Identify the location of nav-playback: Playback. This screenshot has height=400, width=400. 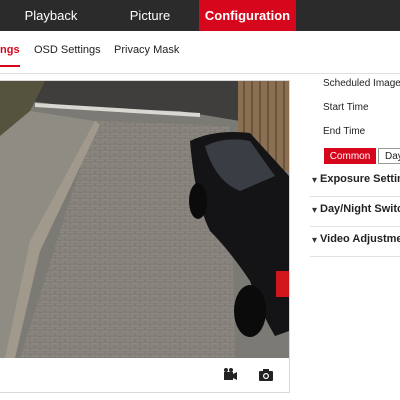
(51, 15).